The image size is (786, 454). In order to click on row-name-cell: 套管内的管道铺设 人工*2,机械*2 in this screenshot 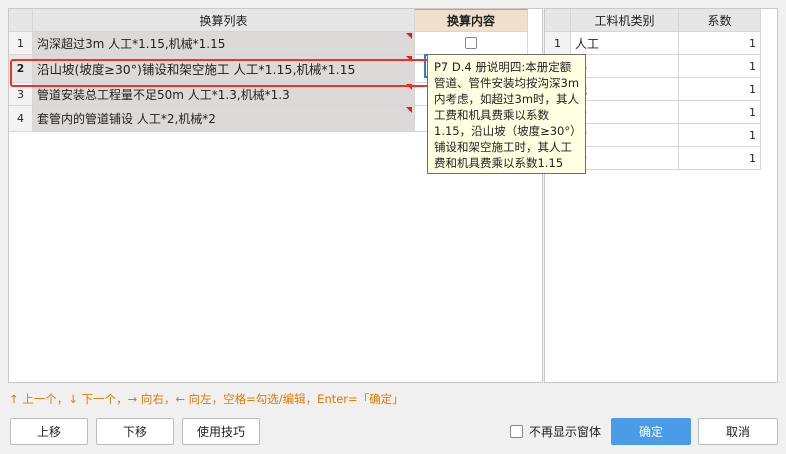, I will do `click(224, 119)`.